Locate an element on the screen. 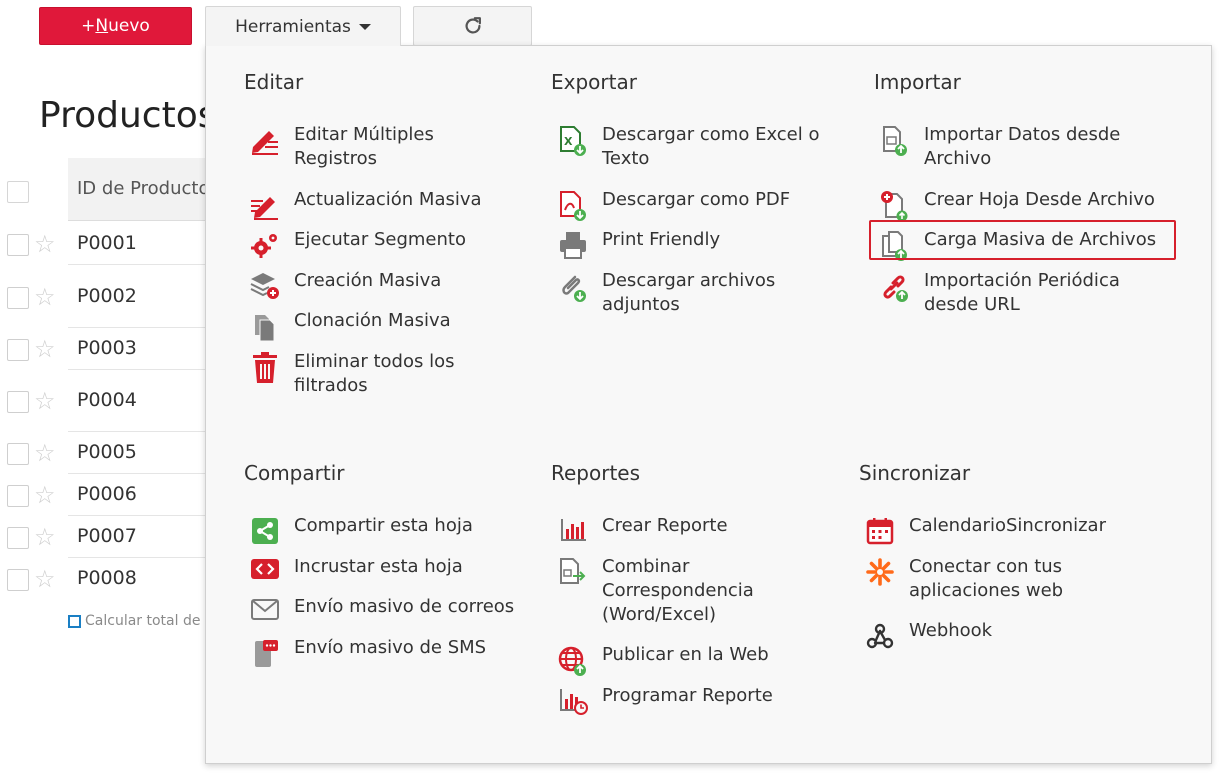 The image size is (1222, 775). menu-item-eliminar-filtrados: Eliminar todos los filtrados is located at coordinates (368, 374).